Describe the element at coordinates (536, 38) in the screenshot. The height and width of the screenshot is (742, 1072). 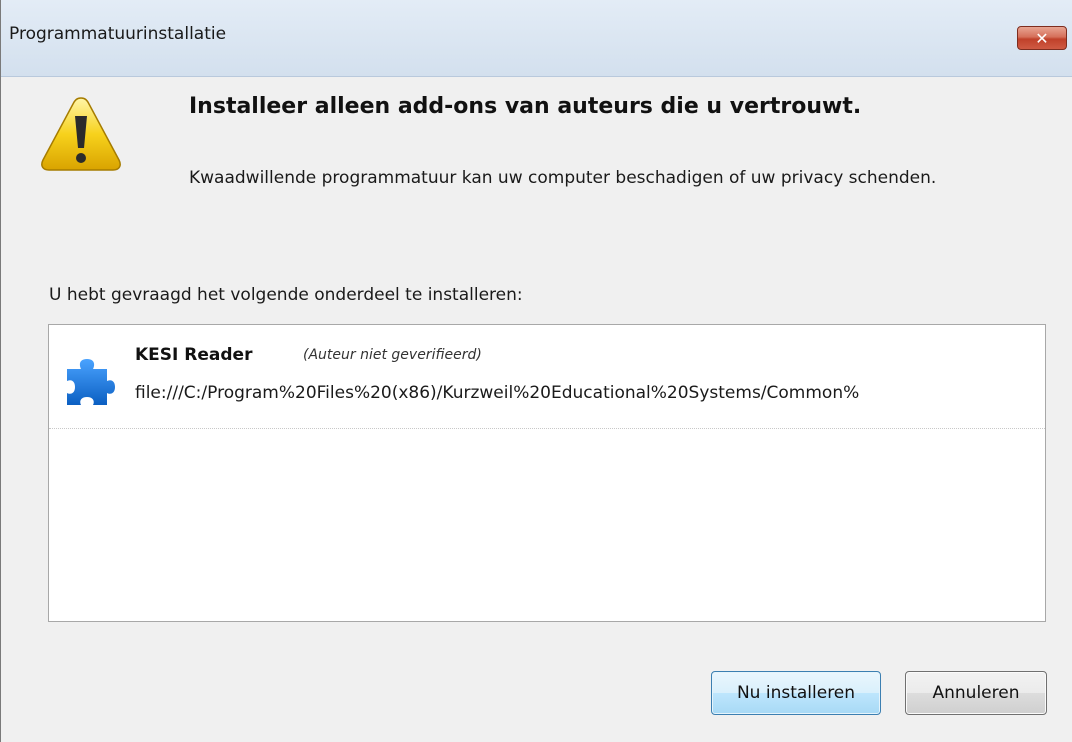
I see `title-bar: Programmatuurinstallatie ✕` at that location.